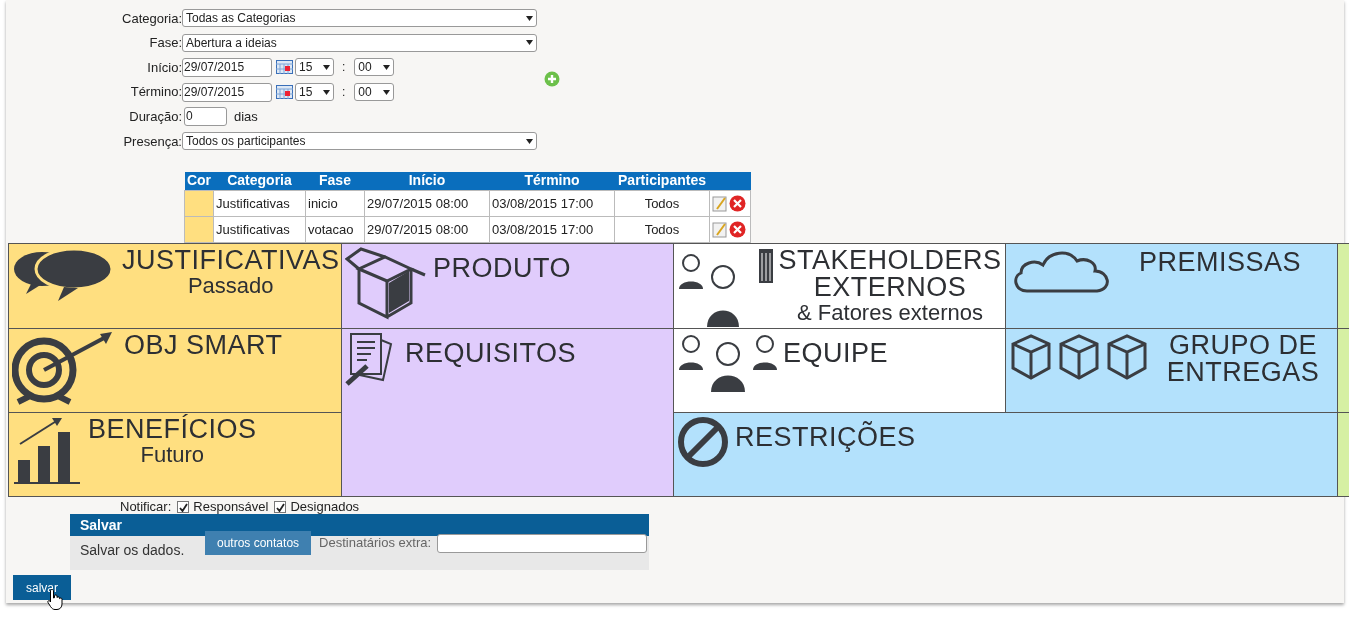  Describe the element at coordinates (386, 284) in the screenshot. I see `open-box-icon` at that location.